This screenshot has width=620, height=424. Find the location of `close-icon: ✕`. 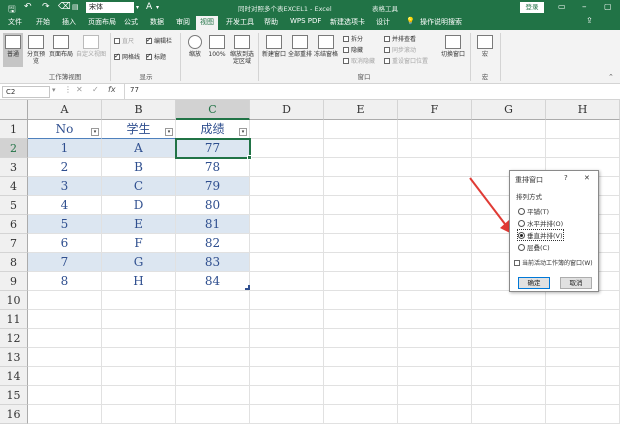

close-icon: ✕ is located at coordinates (587, 178).